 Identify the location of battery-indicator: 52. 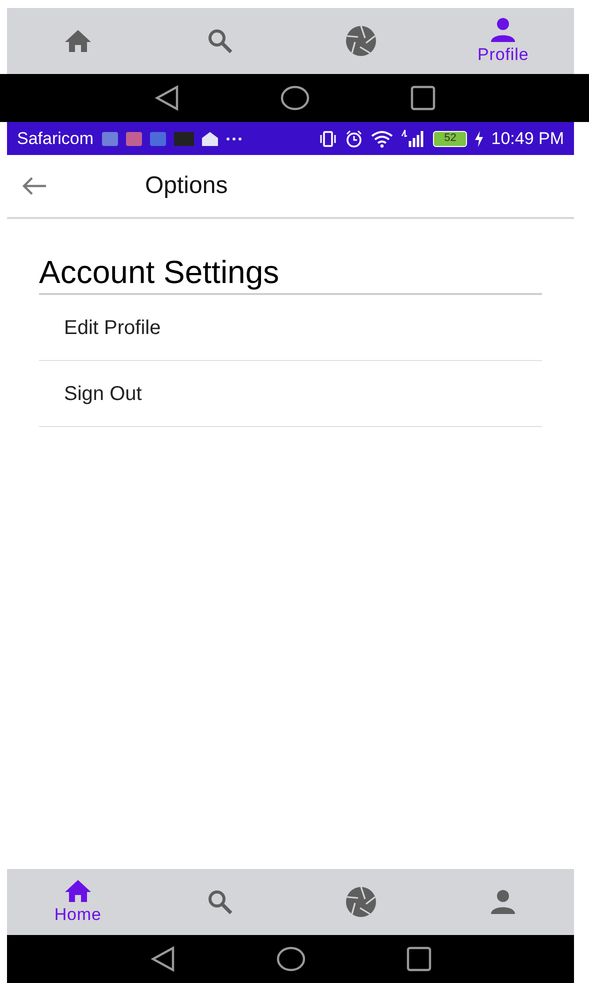
(450, 138).